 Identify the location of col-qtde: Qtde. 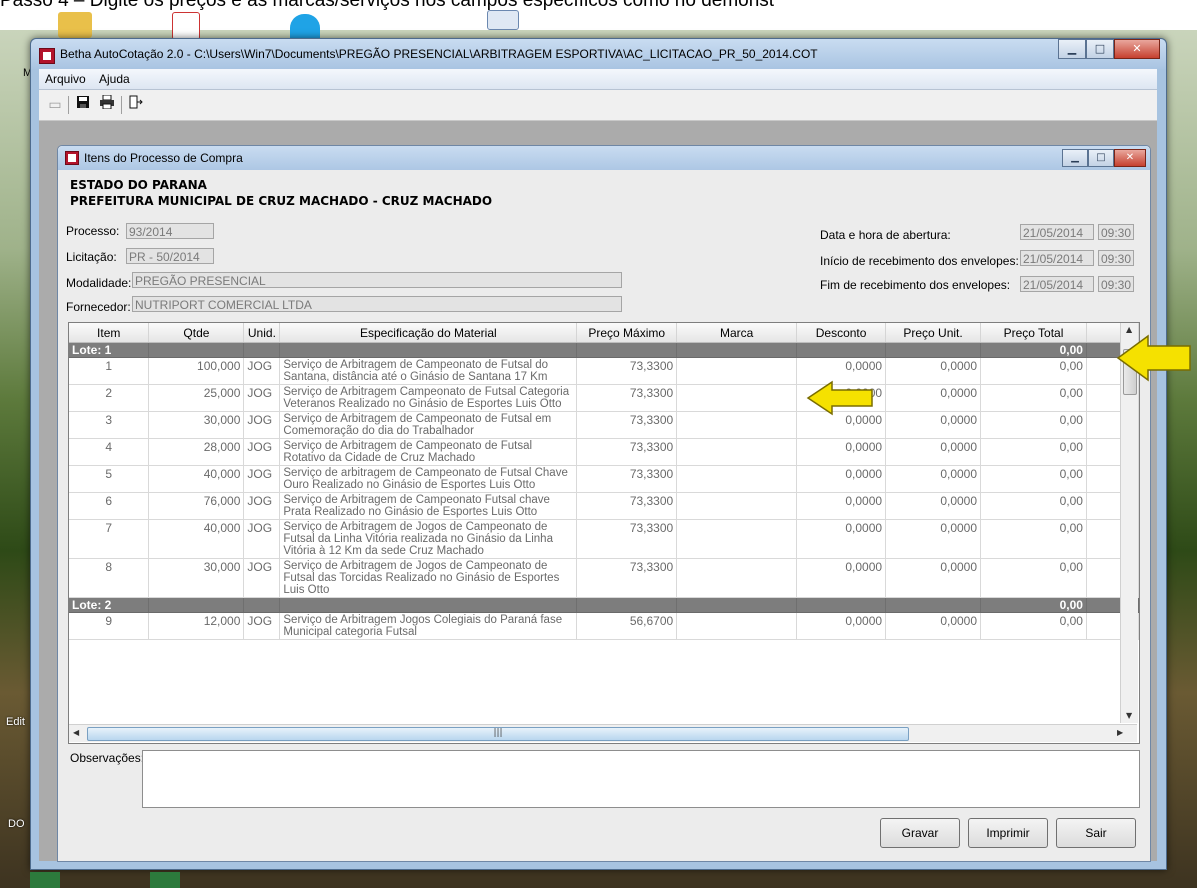
(196, 333).